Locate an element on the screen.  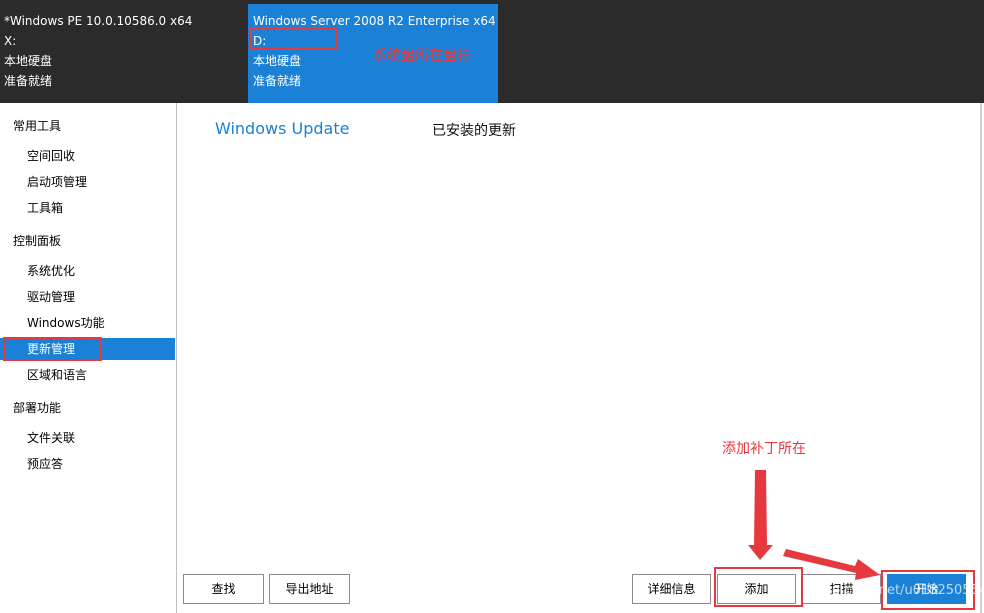
os-drive: X: is located at coordinates (10, 41).